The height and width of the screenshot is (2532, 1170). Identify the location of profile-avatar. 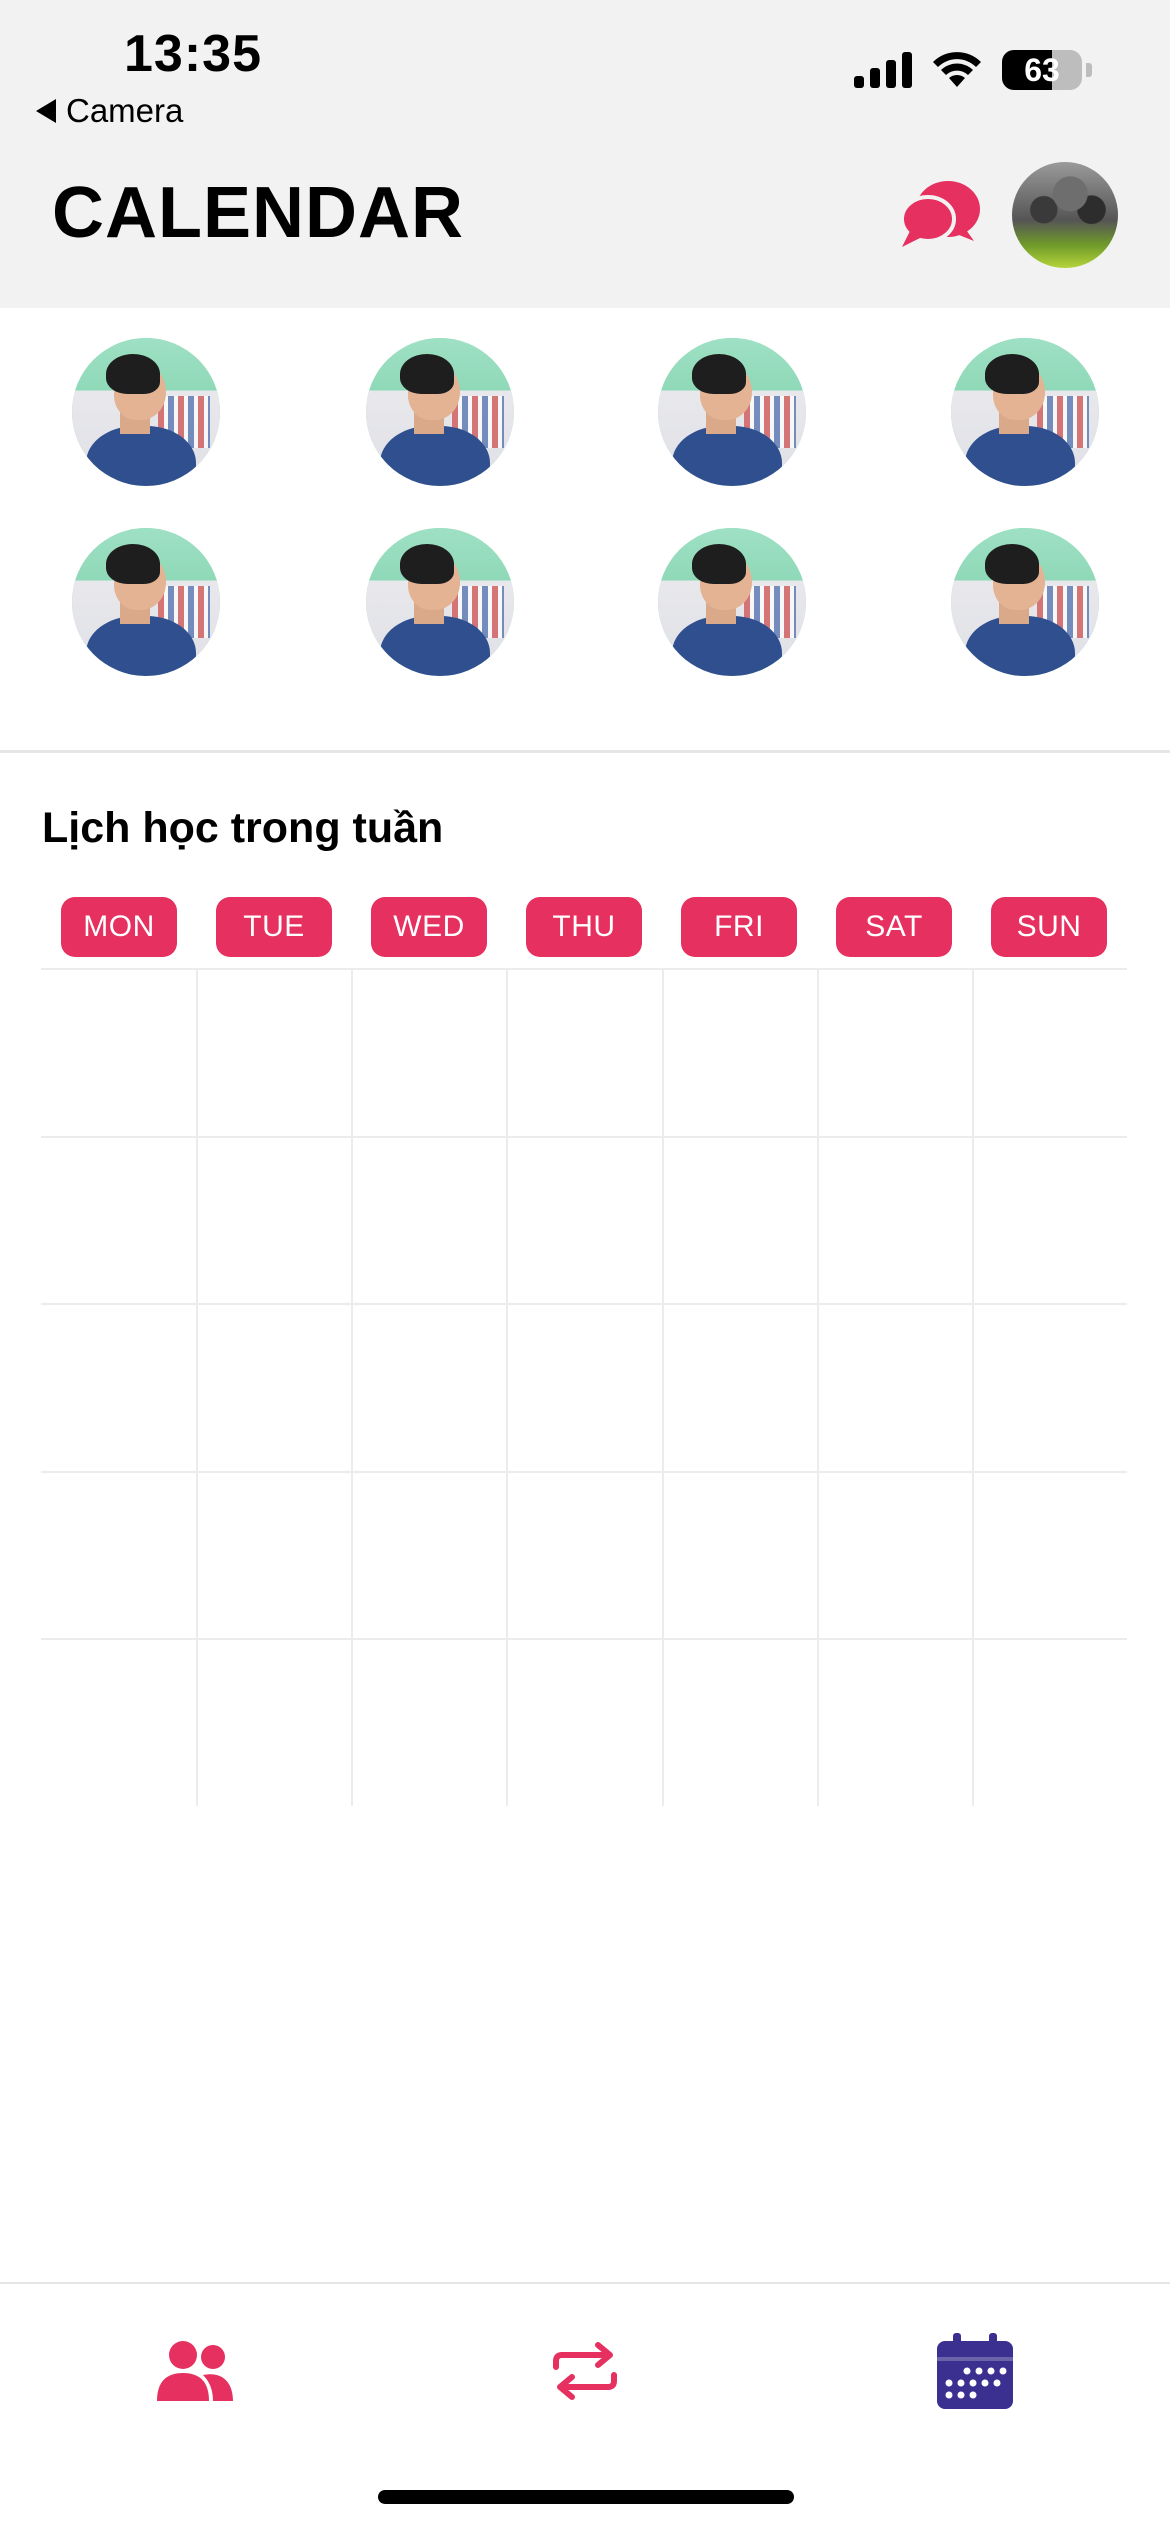
(1065, 215).